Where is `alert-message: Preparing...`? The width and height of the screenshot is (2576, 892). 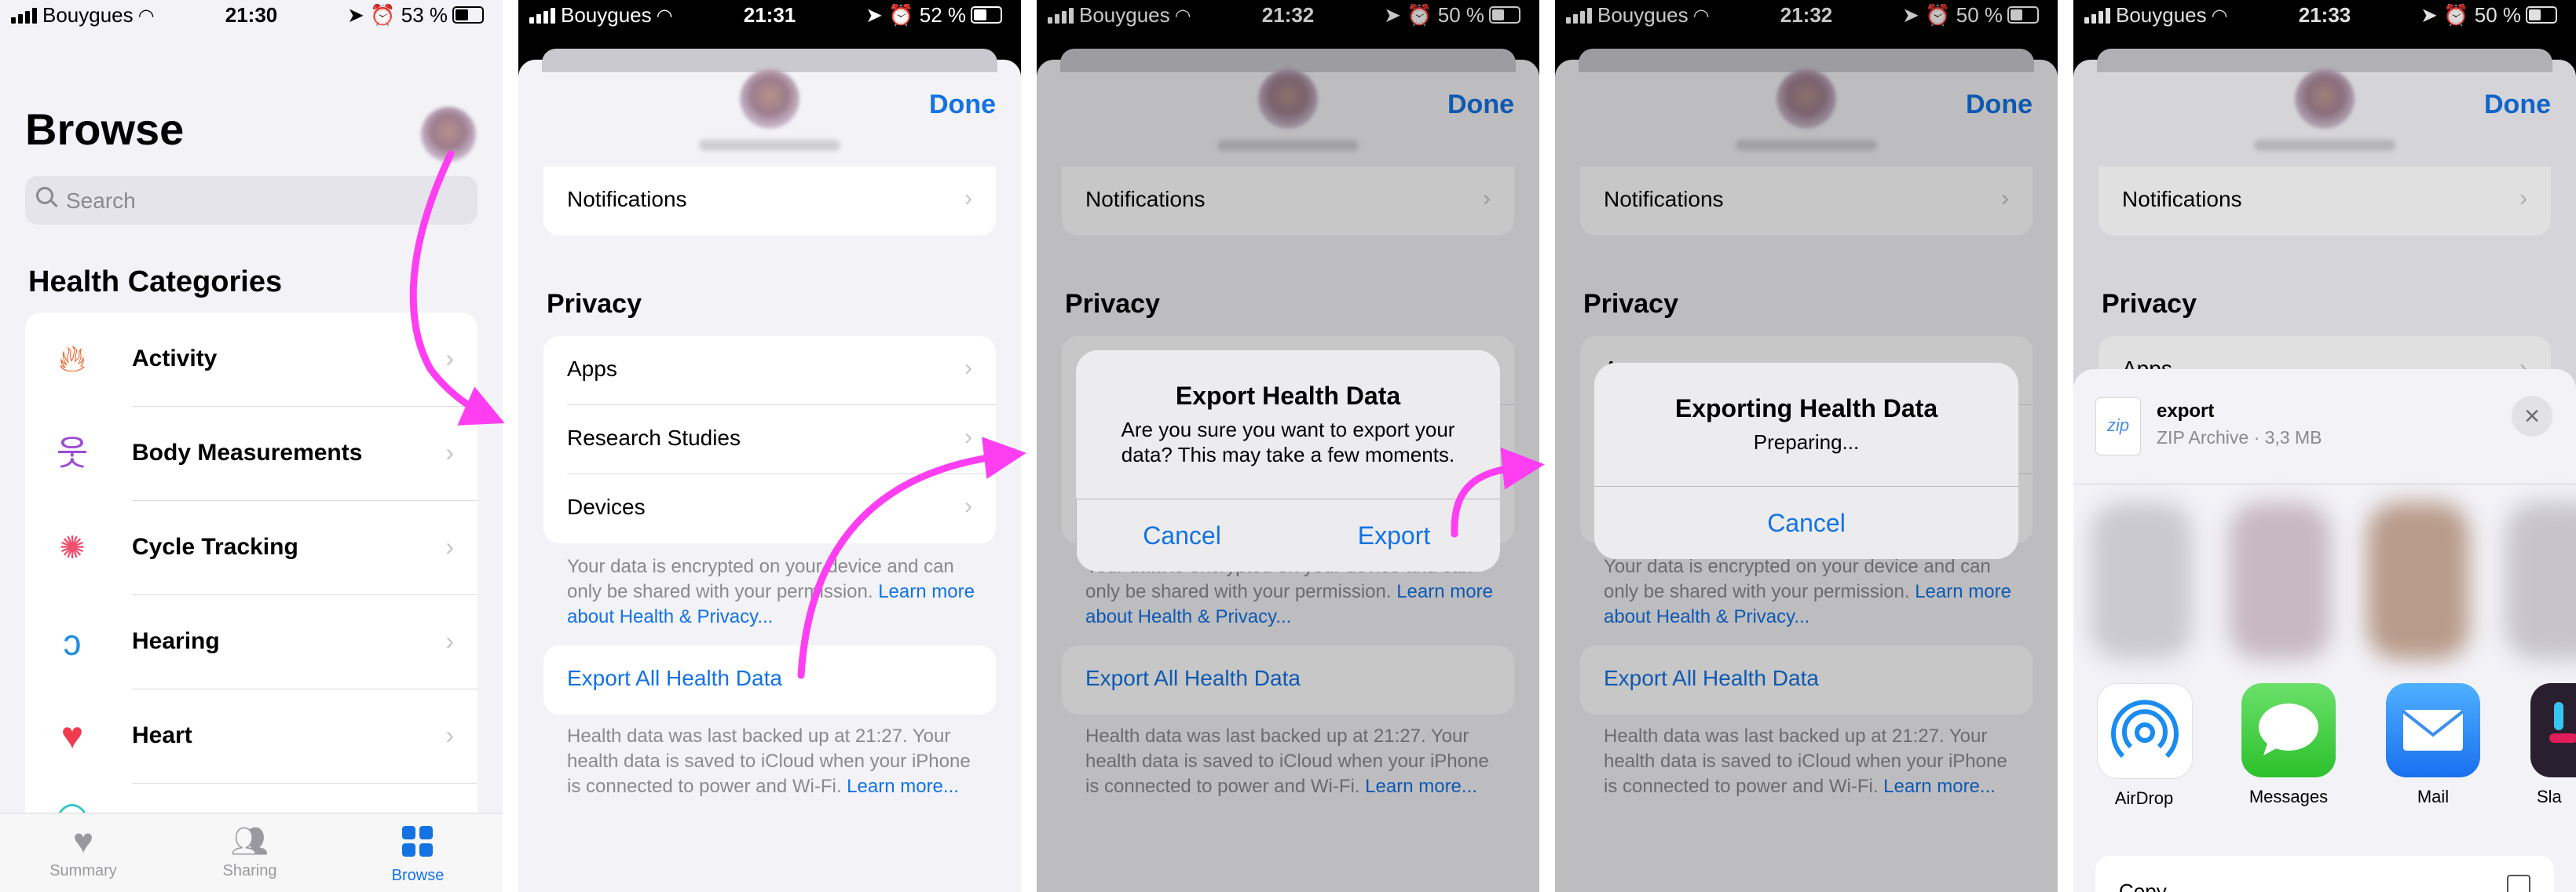
alert-message: Preparing... is located at coordinates (1807, 442).